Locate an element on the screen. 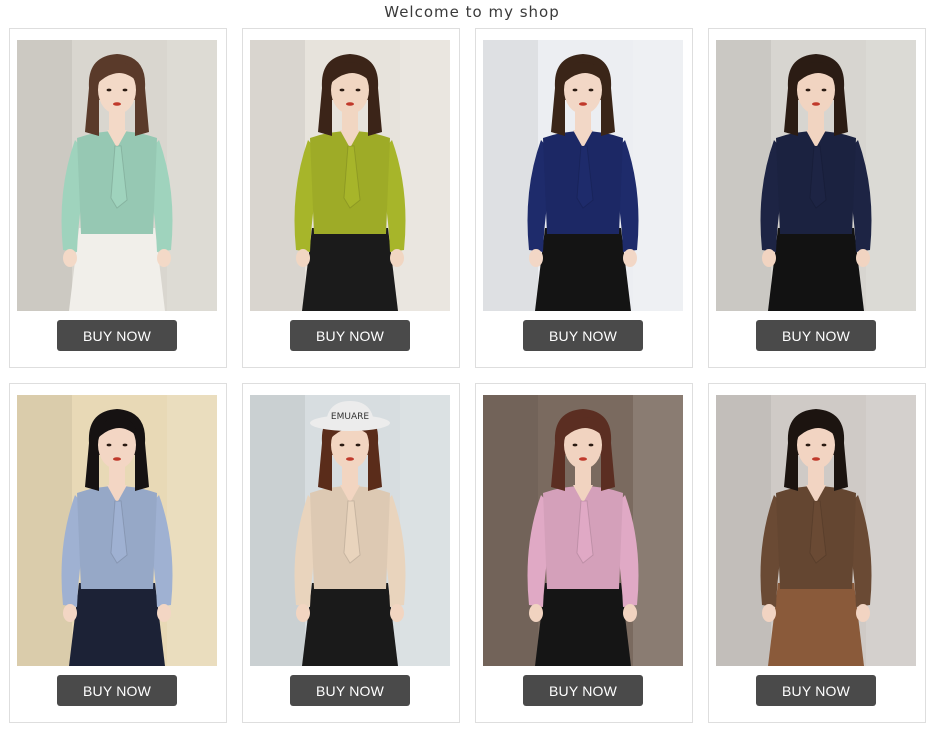  product-card: EMUARE BUY NOW is located at coordinates (351, 553).